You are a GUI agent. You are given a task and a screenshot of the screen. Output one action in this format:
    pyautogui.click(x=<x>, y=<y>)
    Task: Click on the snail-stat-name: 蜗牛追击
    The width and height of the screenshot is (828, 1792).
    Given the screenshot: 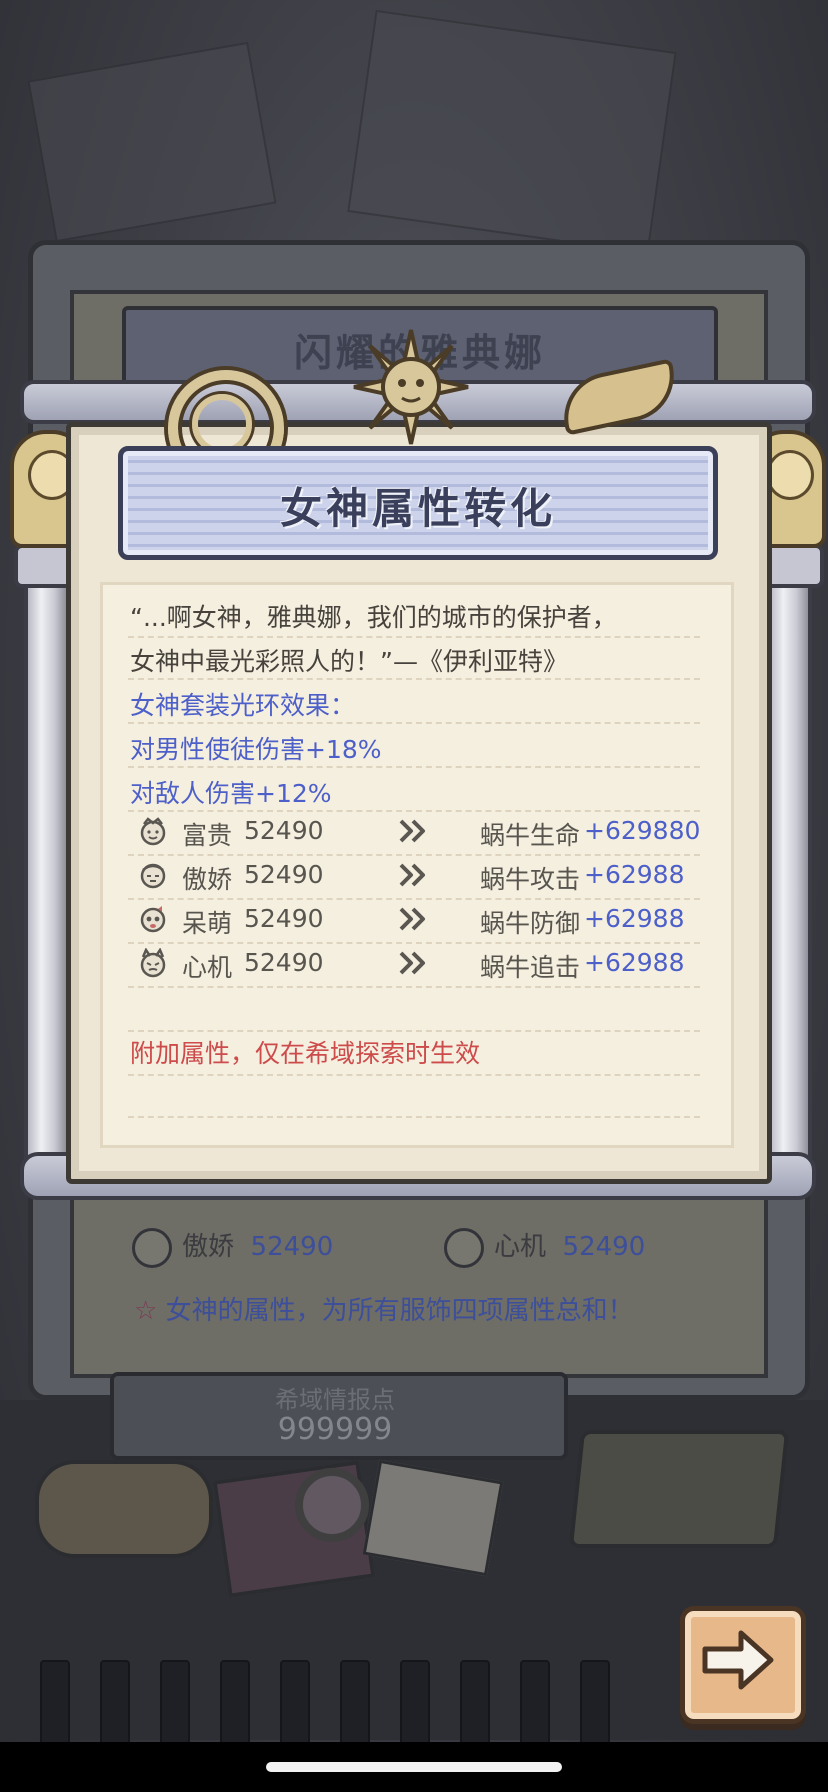 What is the action you would take?
    pyautogui.click(x=530, y=967)
    